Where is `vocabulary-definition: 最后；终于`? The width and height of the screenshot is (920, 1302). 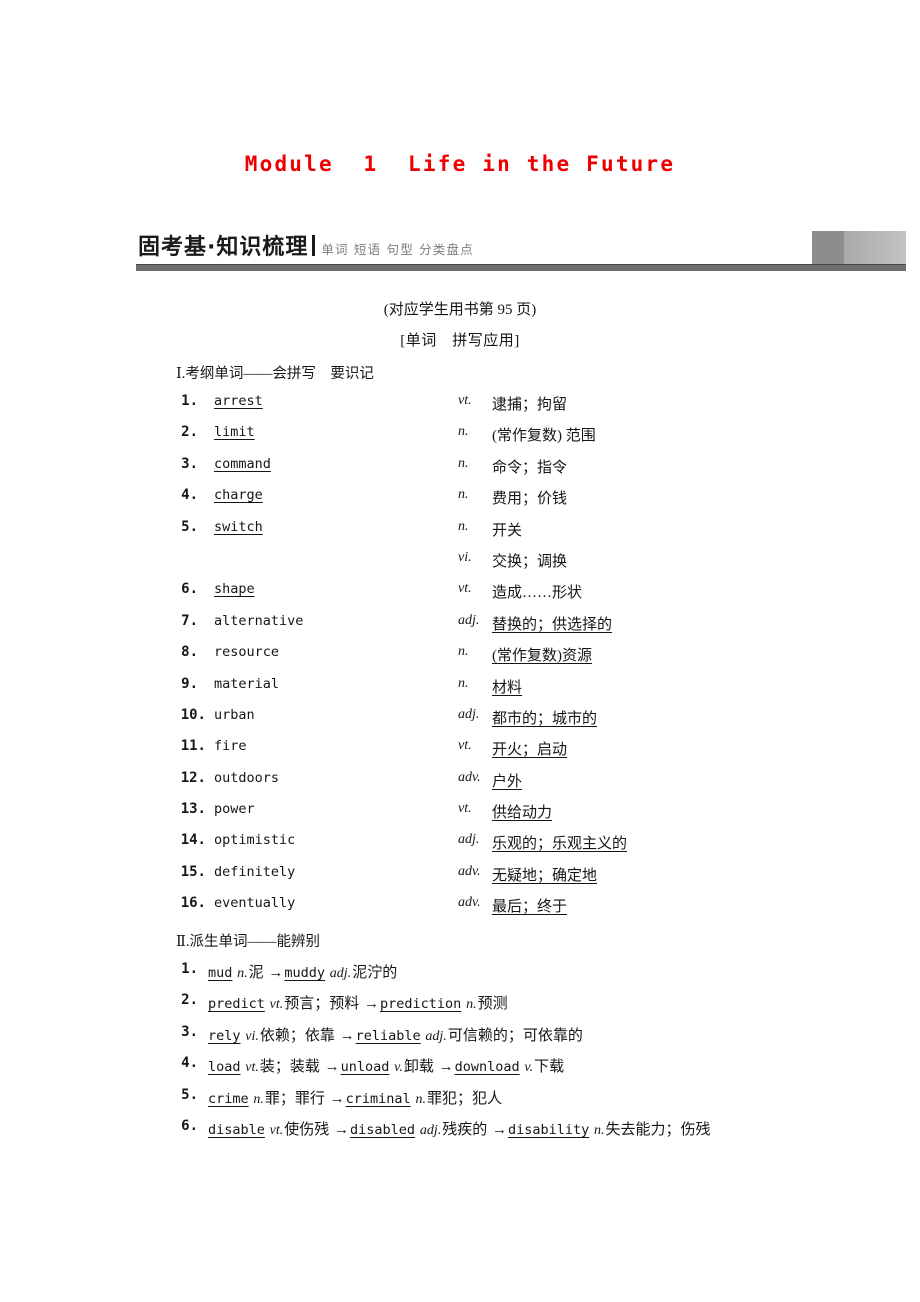
vocabulary-definition: 最后；终于 is located at coordinates (530, 907).